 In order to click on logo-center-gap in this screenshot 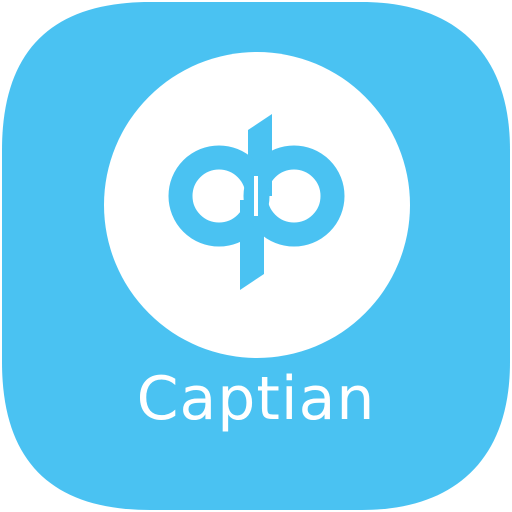, I will do `click(256, 196)`.